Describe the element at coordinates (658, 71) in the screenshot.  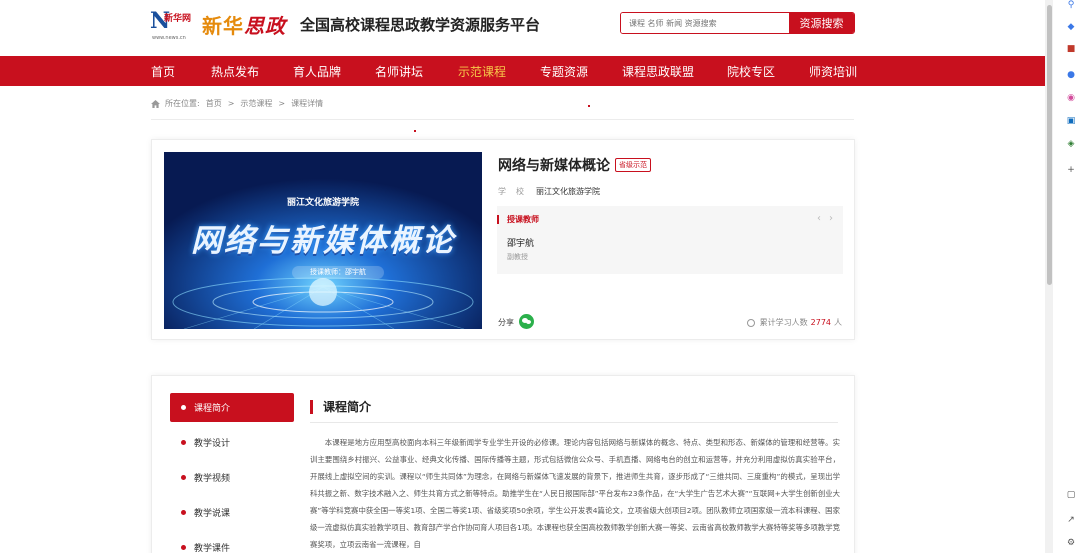
I see `nav-item-course-alliance: 课程思政联盟` at that location.